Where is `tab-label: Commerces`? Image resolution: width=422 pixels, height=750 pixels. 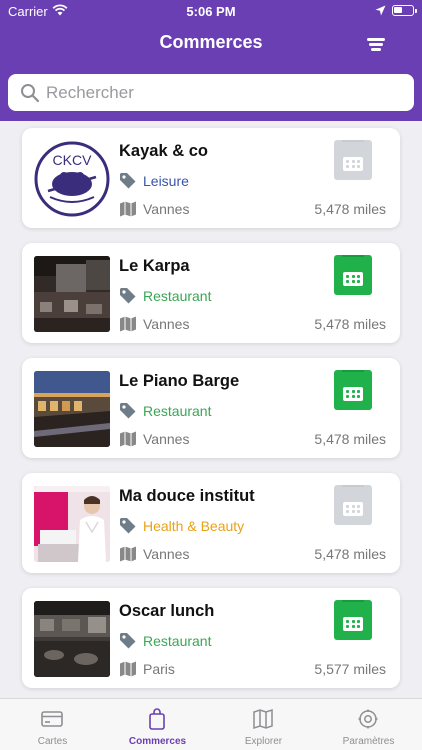
tab-label: Commerces is located at coordinates (157, 741).